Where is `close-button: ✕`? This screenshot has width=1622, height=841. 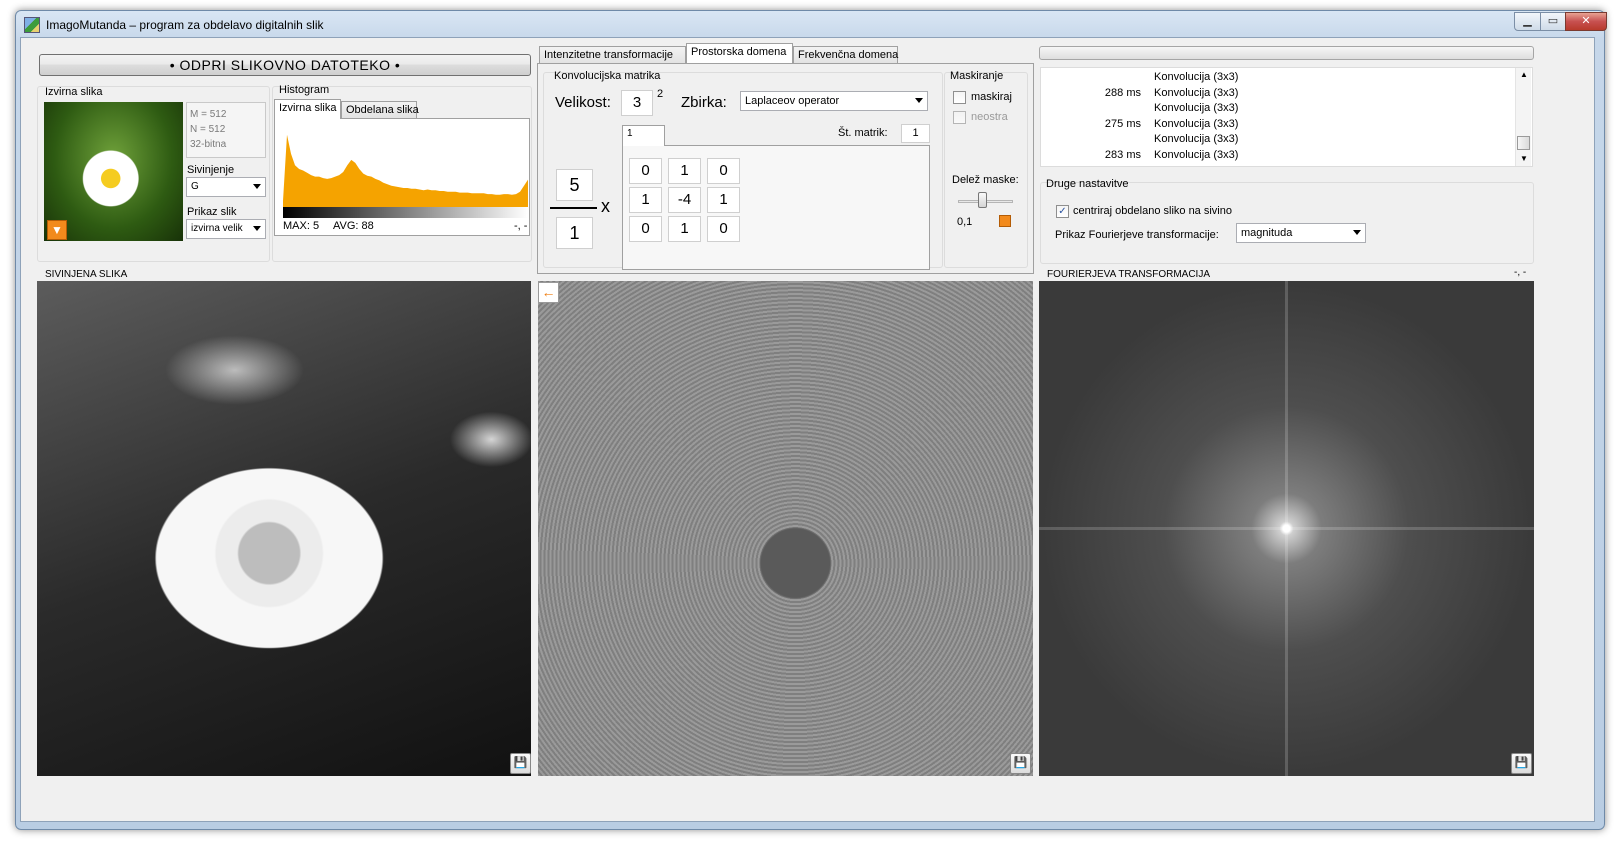 close-button: ✕ is located at coordinates (1586, 21).